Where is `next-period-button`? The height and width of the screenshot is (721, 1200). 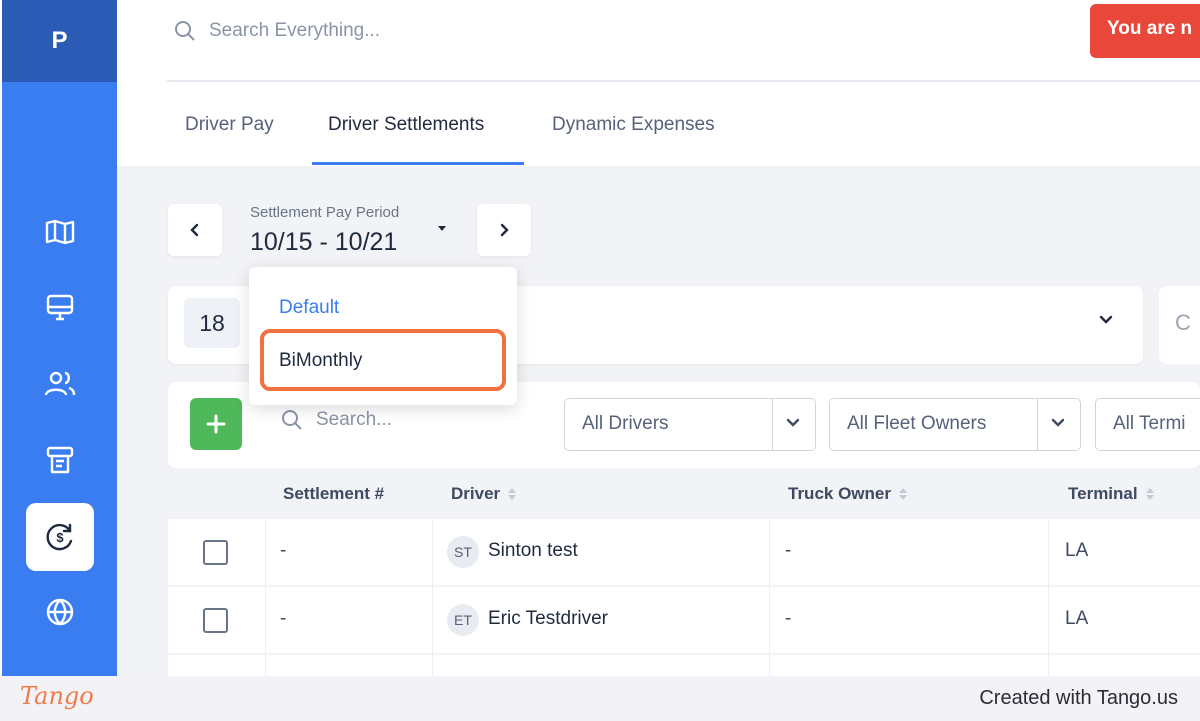
next-period-button is located at coordinates (504, 230).